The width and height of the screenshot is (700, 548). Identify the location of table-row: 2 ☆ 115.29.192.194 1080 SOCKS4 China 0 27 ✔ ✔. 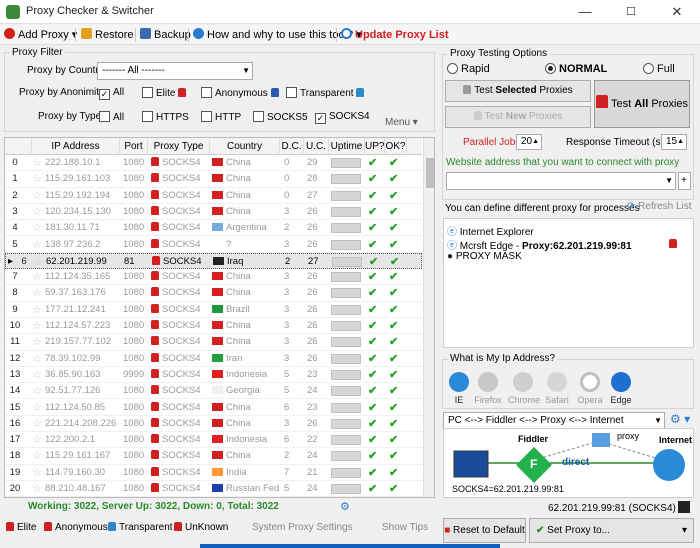
(213, 196).